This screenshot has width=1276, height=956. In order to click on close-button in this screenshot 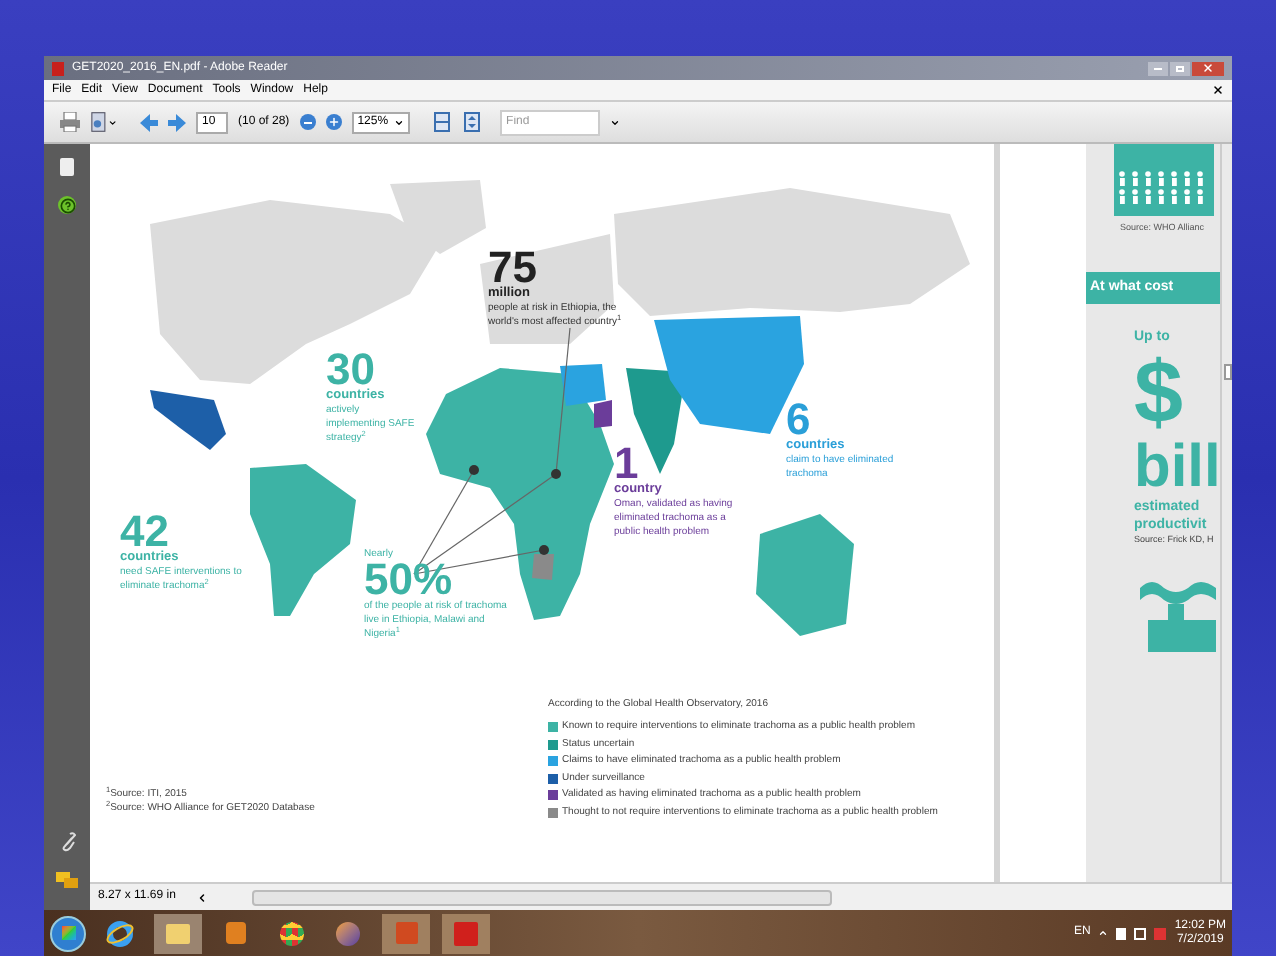, I will do `click(1208, 68)`.